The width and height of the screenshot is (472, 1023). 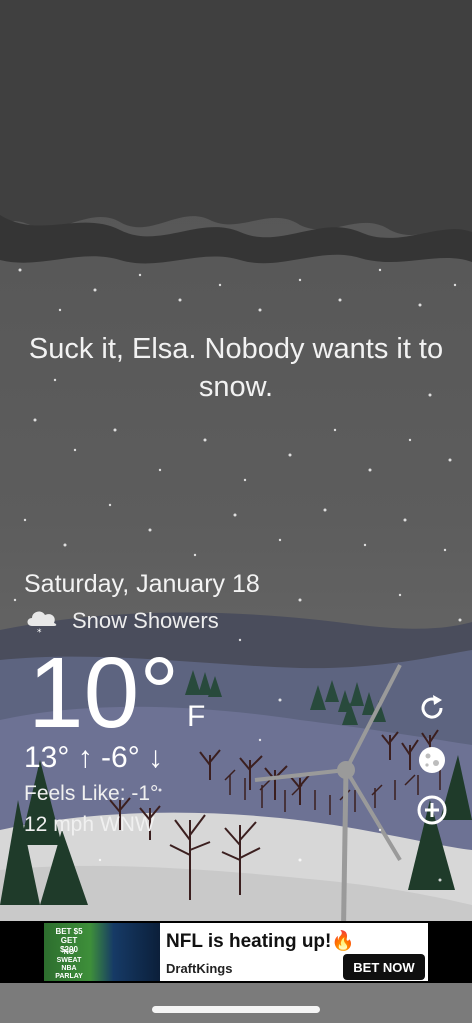 What do you see at coordinates (432, 708) in the screenshot?
I see `refresh-icon` at bounding box center [432, 708].